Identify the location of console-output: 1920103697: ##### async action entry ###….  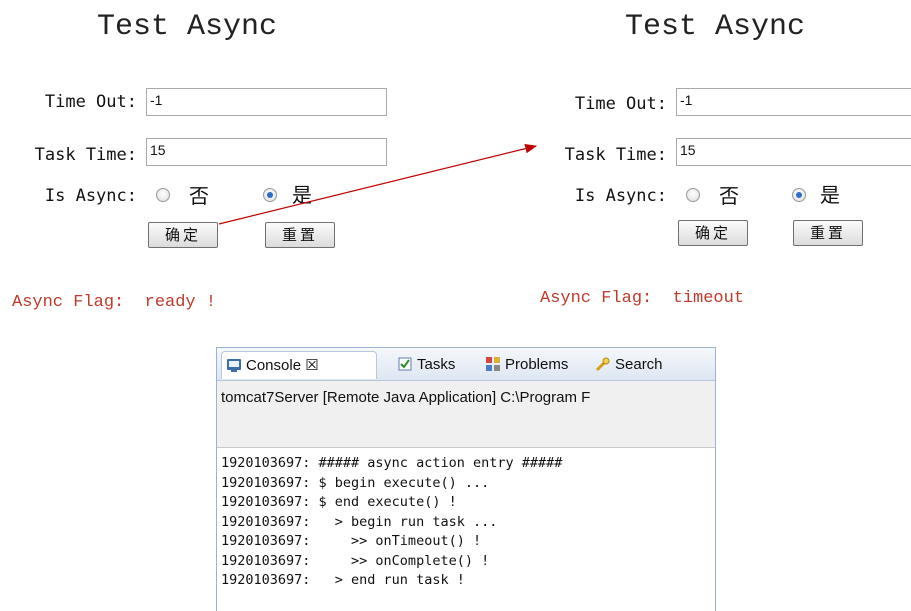
(391, 522).